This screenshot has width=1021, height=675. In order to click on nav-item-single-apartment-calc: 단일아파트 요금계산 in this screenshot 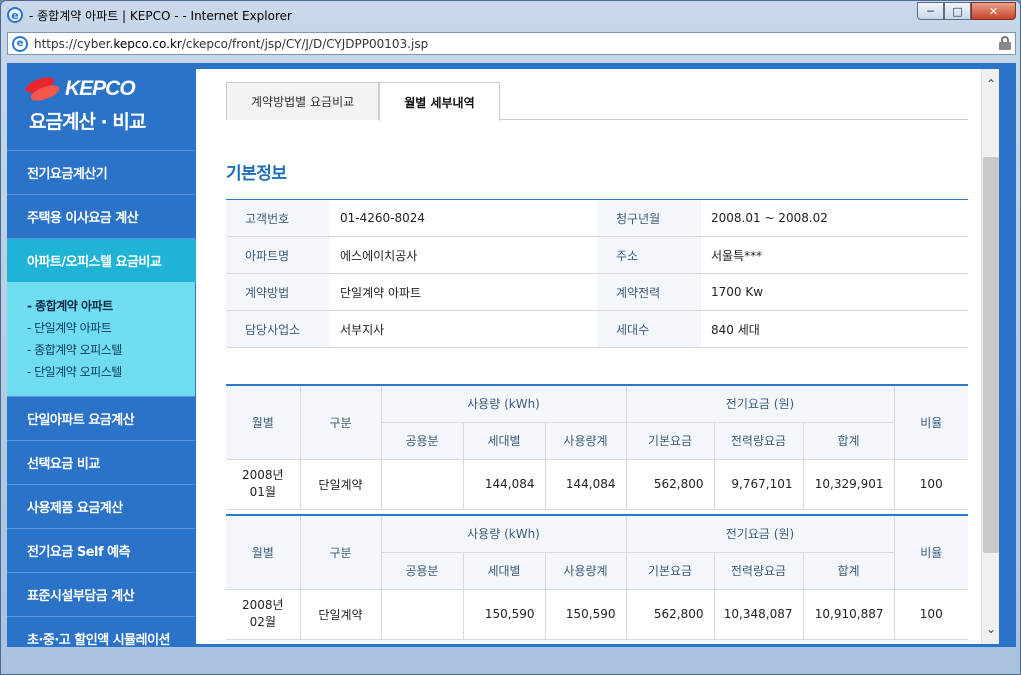, I will do `click(101, 418)`.